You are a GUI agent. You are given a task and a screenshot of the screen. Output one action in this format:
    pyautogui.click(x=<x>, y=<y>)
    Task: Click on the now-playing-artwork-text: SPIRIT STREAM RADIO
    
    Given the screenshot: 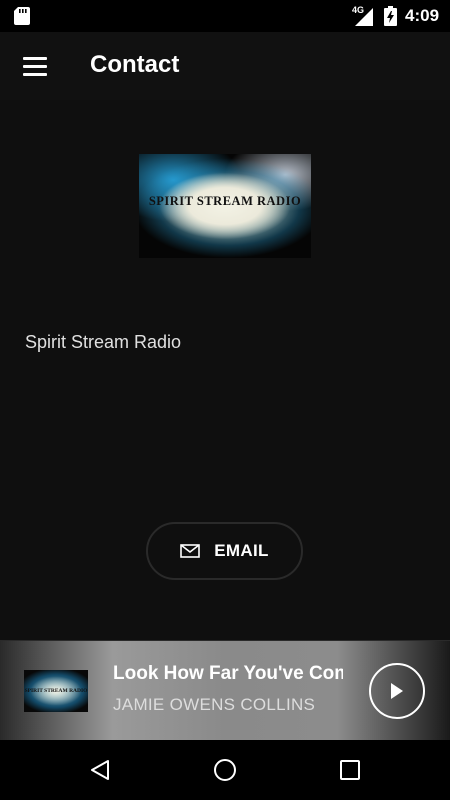 What is the action you would take?
    pyautogui.click(x=56, y=691)
    